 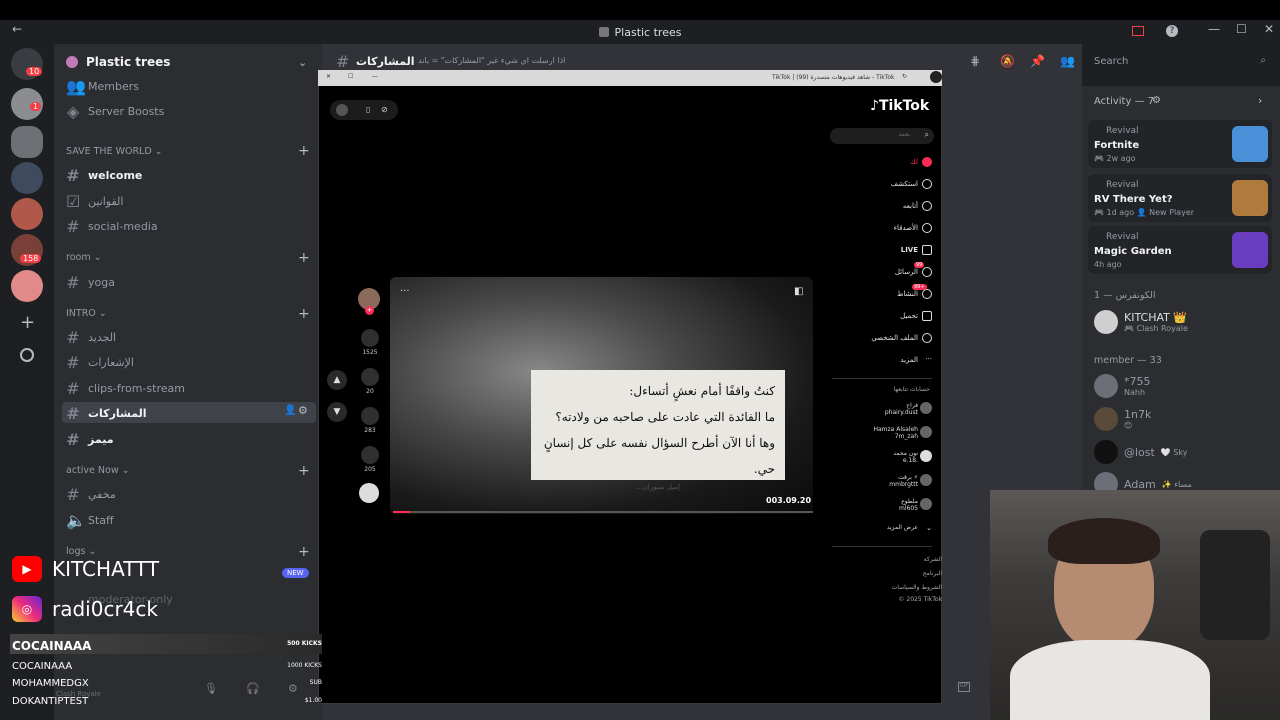 I want to click on gif-icon: GIF, so click(x=964, y=687).